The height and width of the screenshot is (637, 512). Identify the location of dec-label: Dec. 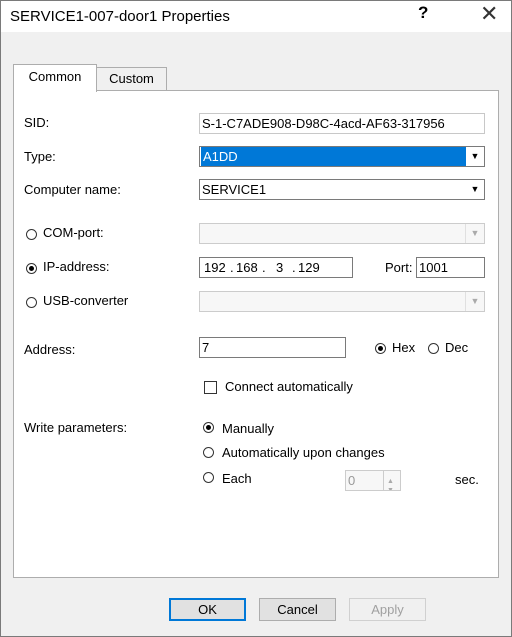
(457, 347).